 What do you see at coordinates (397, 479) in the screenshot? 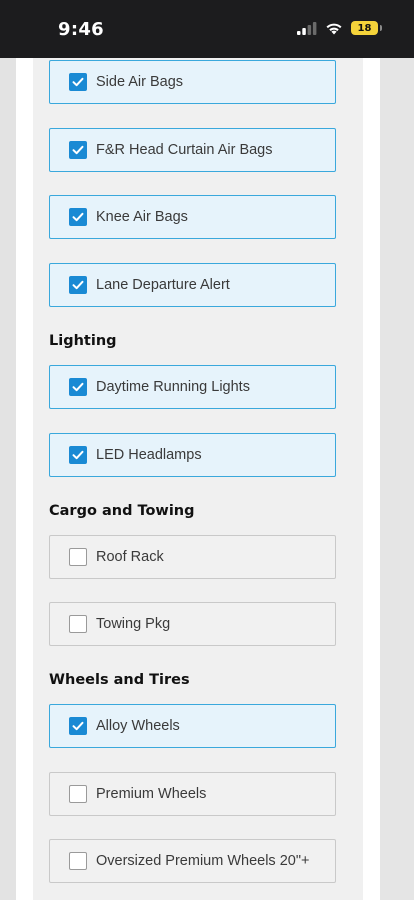
I see `page-gutter-right` at bounding box center [397, 479].